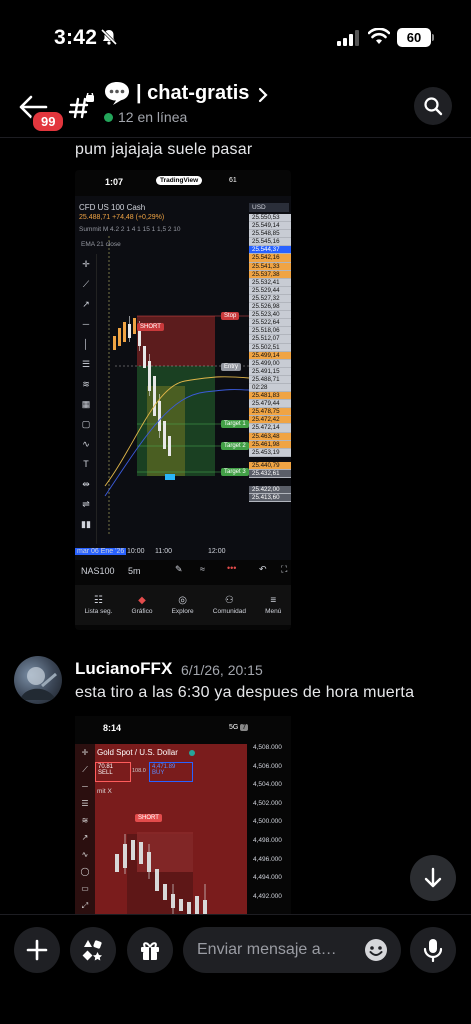 The width and height of the screenshot is (471, 1024). Describe the element at coordinates (86, 404) in the screenshot. I see `grid-icon: ▦` at that location.